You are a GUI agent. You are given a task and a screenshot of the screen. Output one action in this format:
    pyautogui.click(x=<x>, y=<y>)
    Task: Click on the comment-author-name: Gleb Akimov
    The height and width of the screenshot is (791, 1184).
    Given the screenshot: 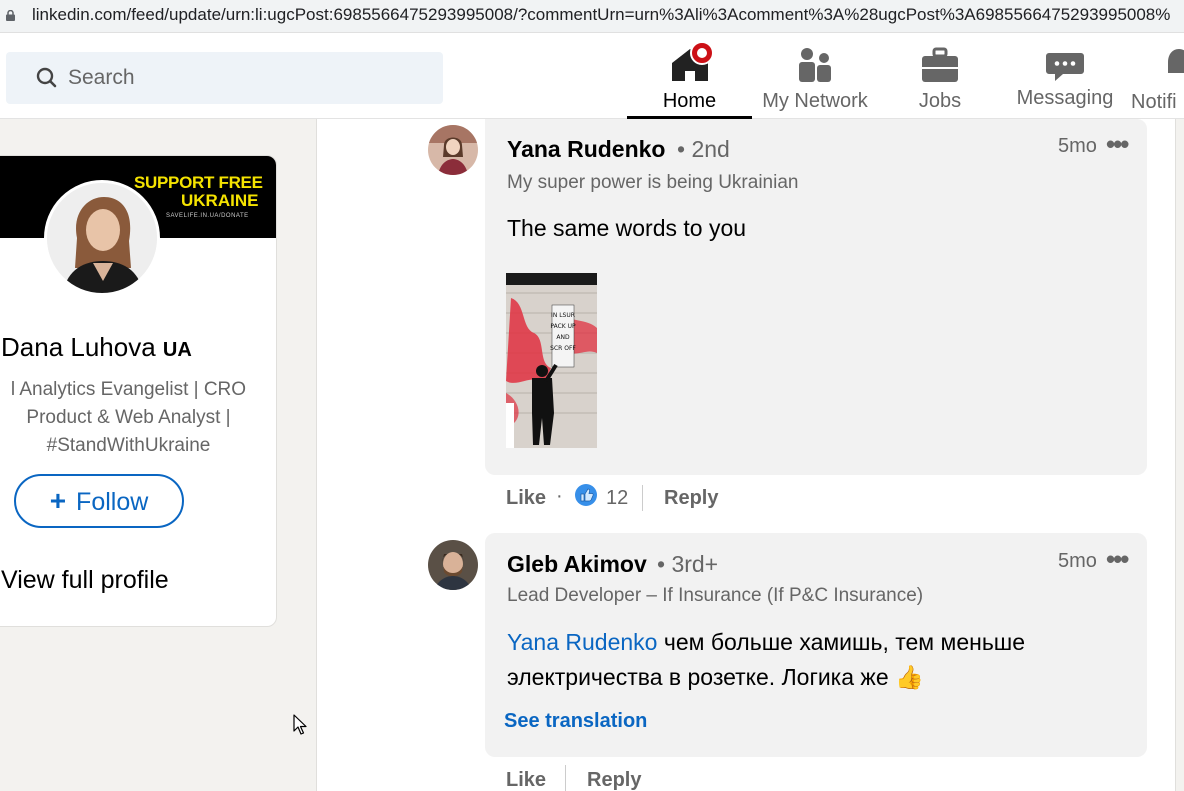 What is the action you would take?
    pyautogui.click(x=577, y=564)
    